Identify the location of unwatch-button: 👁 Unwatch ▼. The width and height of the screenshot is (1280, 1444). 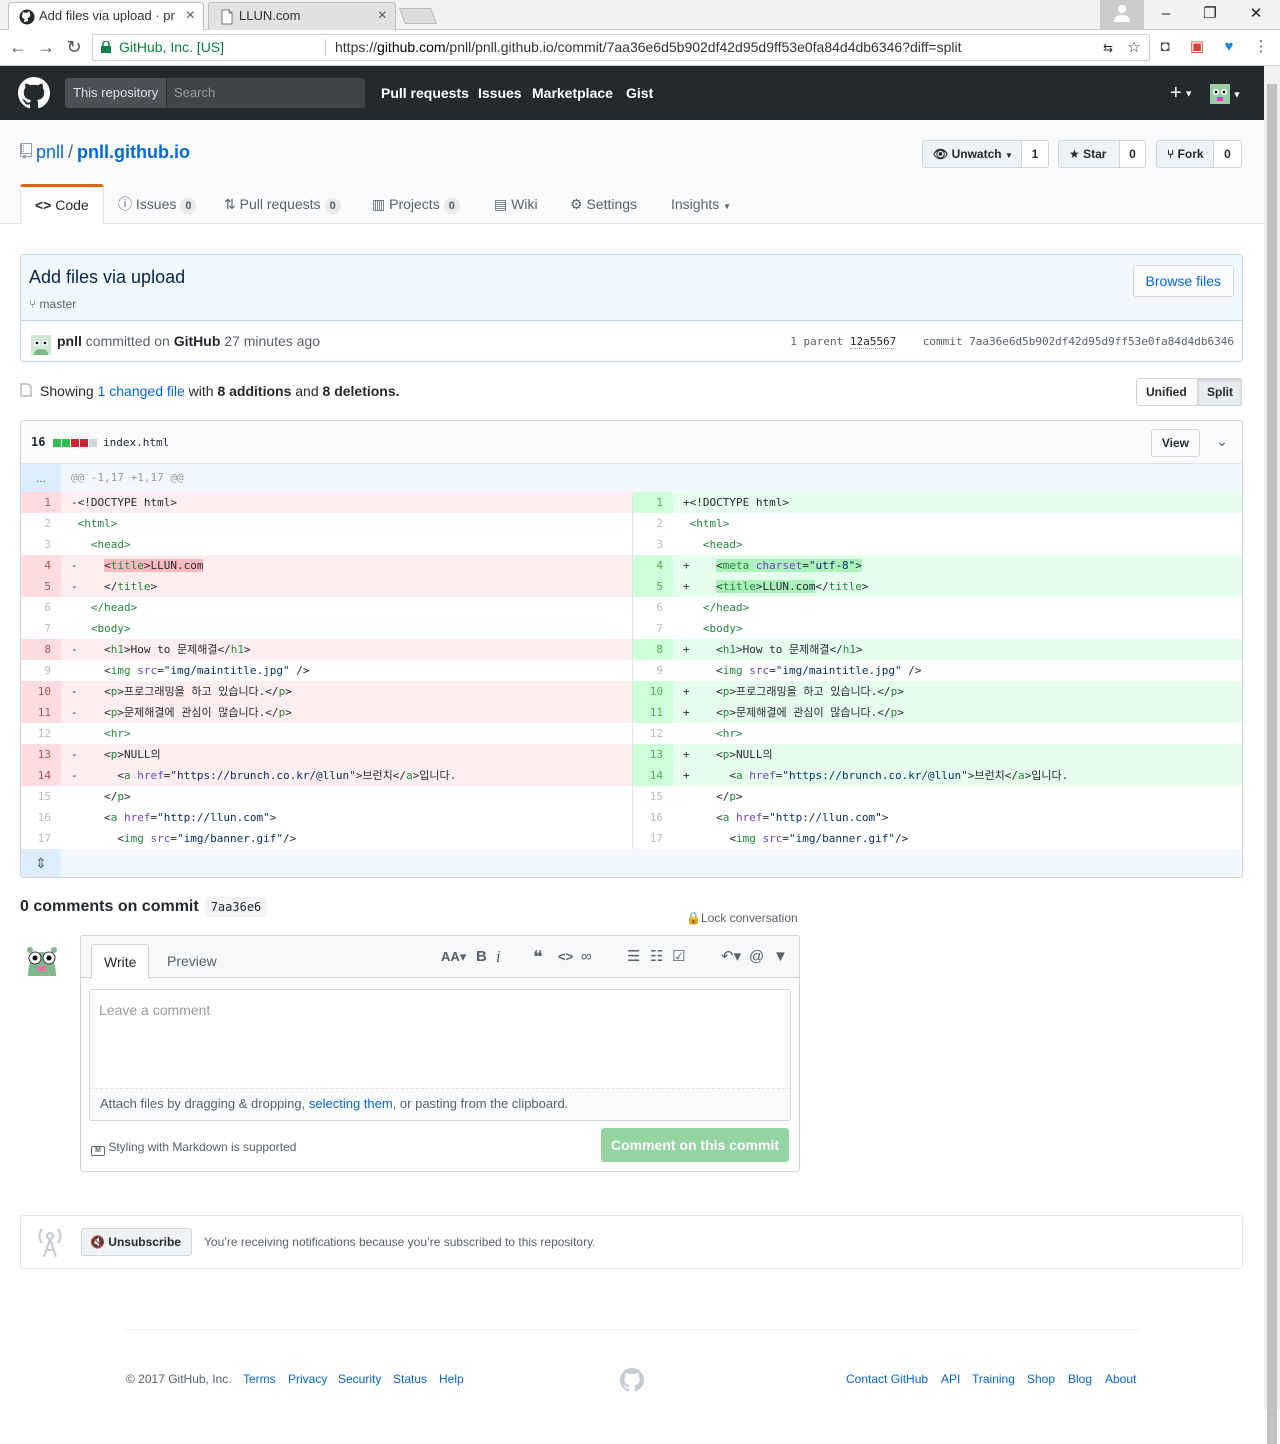
(972, 154).